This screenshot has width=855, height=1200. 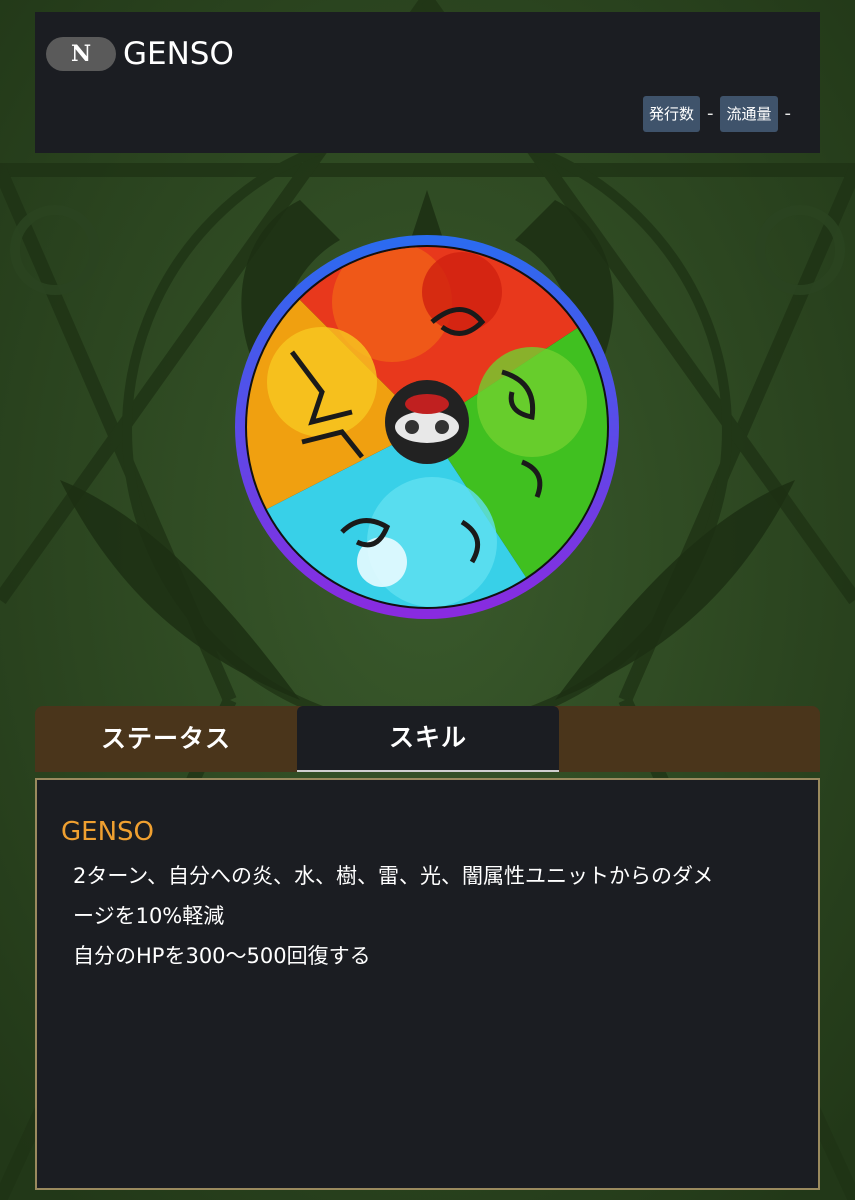 What do you see at coordinates (107, 832) in the screenshot?
I see `skill-name: GENSO` at bounding box center [107, 832].